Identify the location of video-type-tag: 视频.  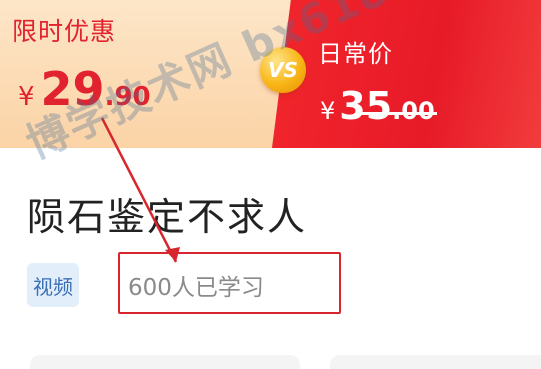
(53, 285).